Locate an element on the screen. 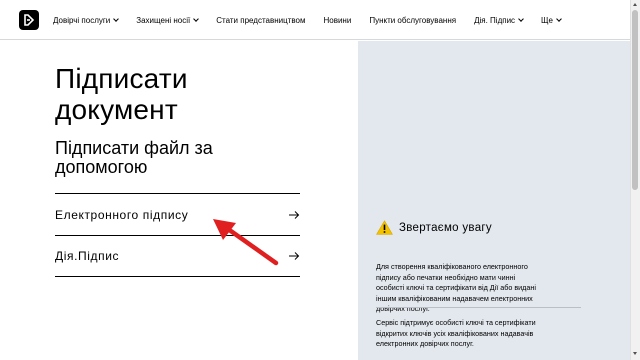 The width and height of the screenshot is (640, 360). notice-line: довірчих послуг. is located at coordinates (403, 308).